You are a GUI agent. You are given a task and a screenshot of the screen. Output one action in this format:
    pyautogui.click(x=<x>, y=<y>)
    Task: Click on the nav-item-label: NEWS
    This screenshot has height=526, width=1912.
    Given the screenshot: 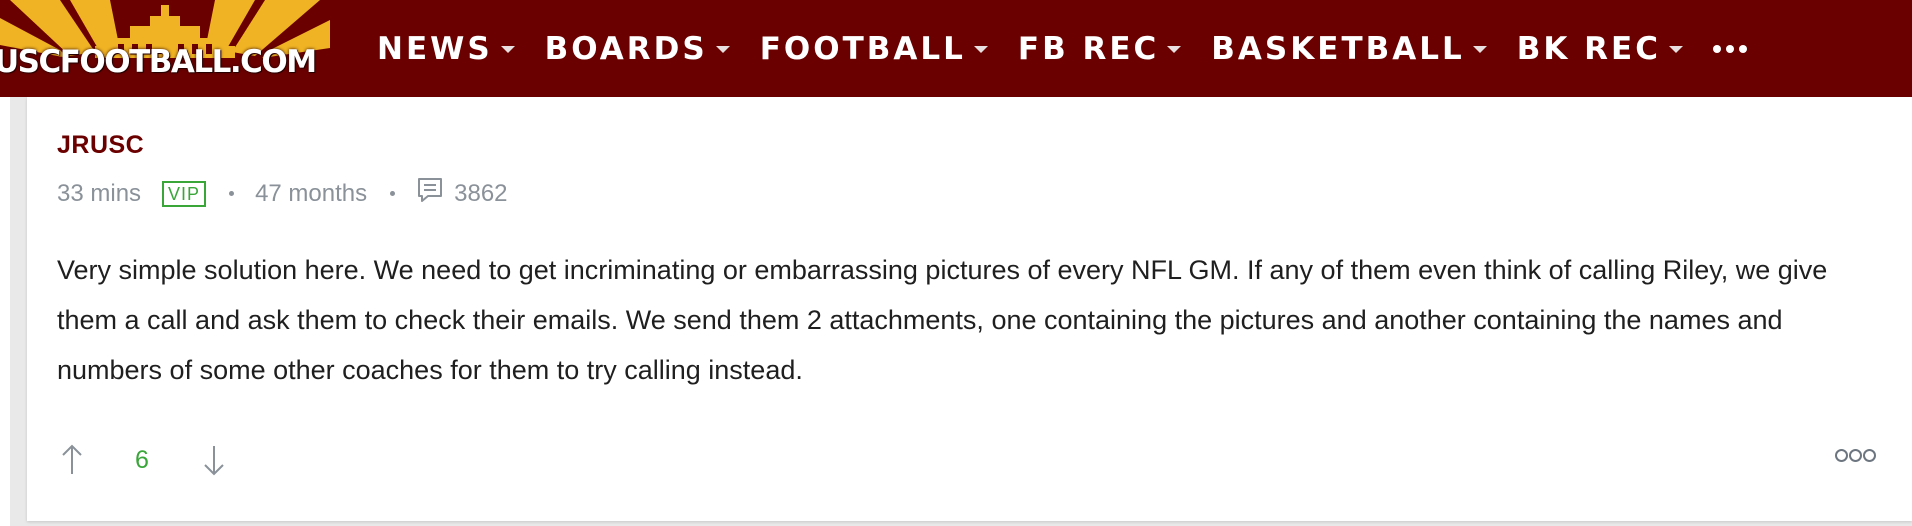 What is the action you would take?
    pyautogui.click(x=435, y=48)
    